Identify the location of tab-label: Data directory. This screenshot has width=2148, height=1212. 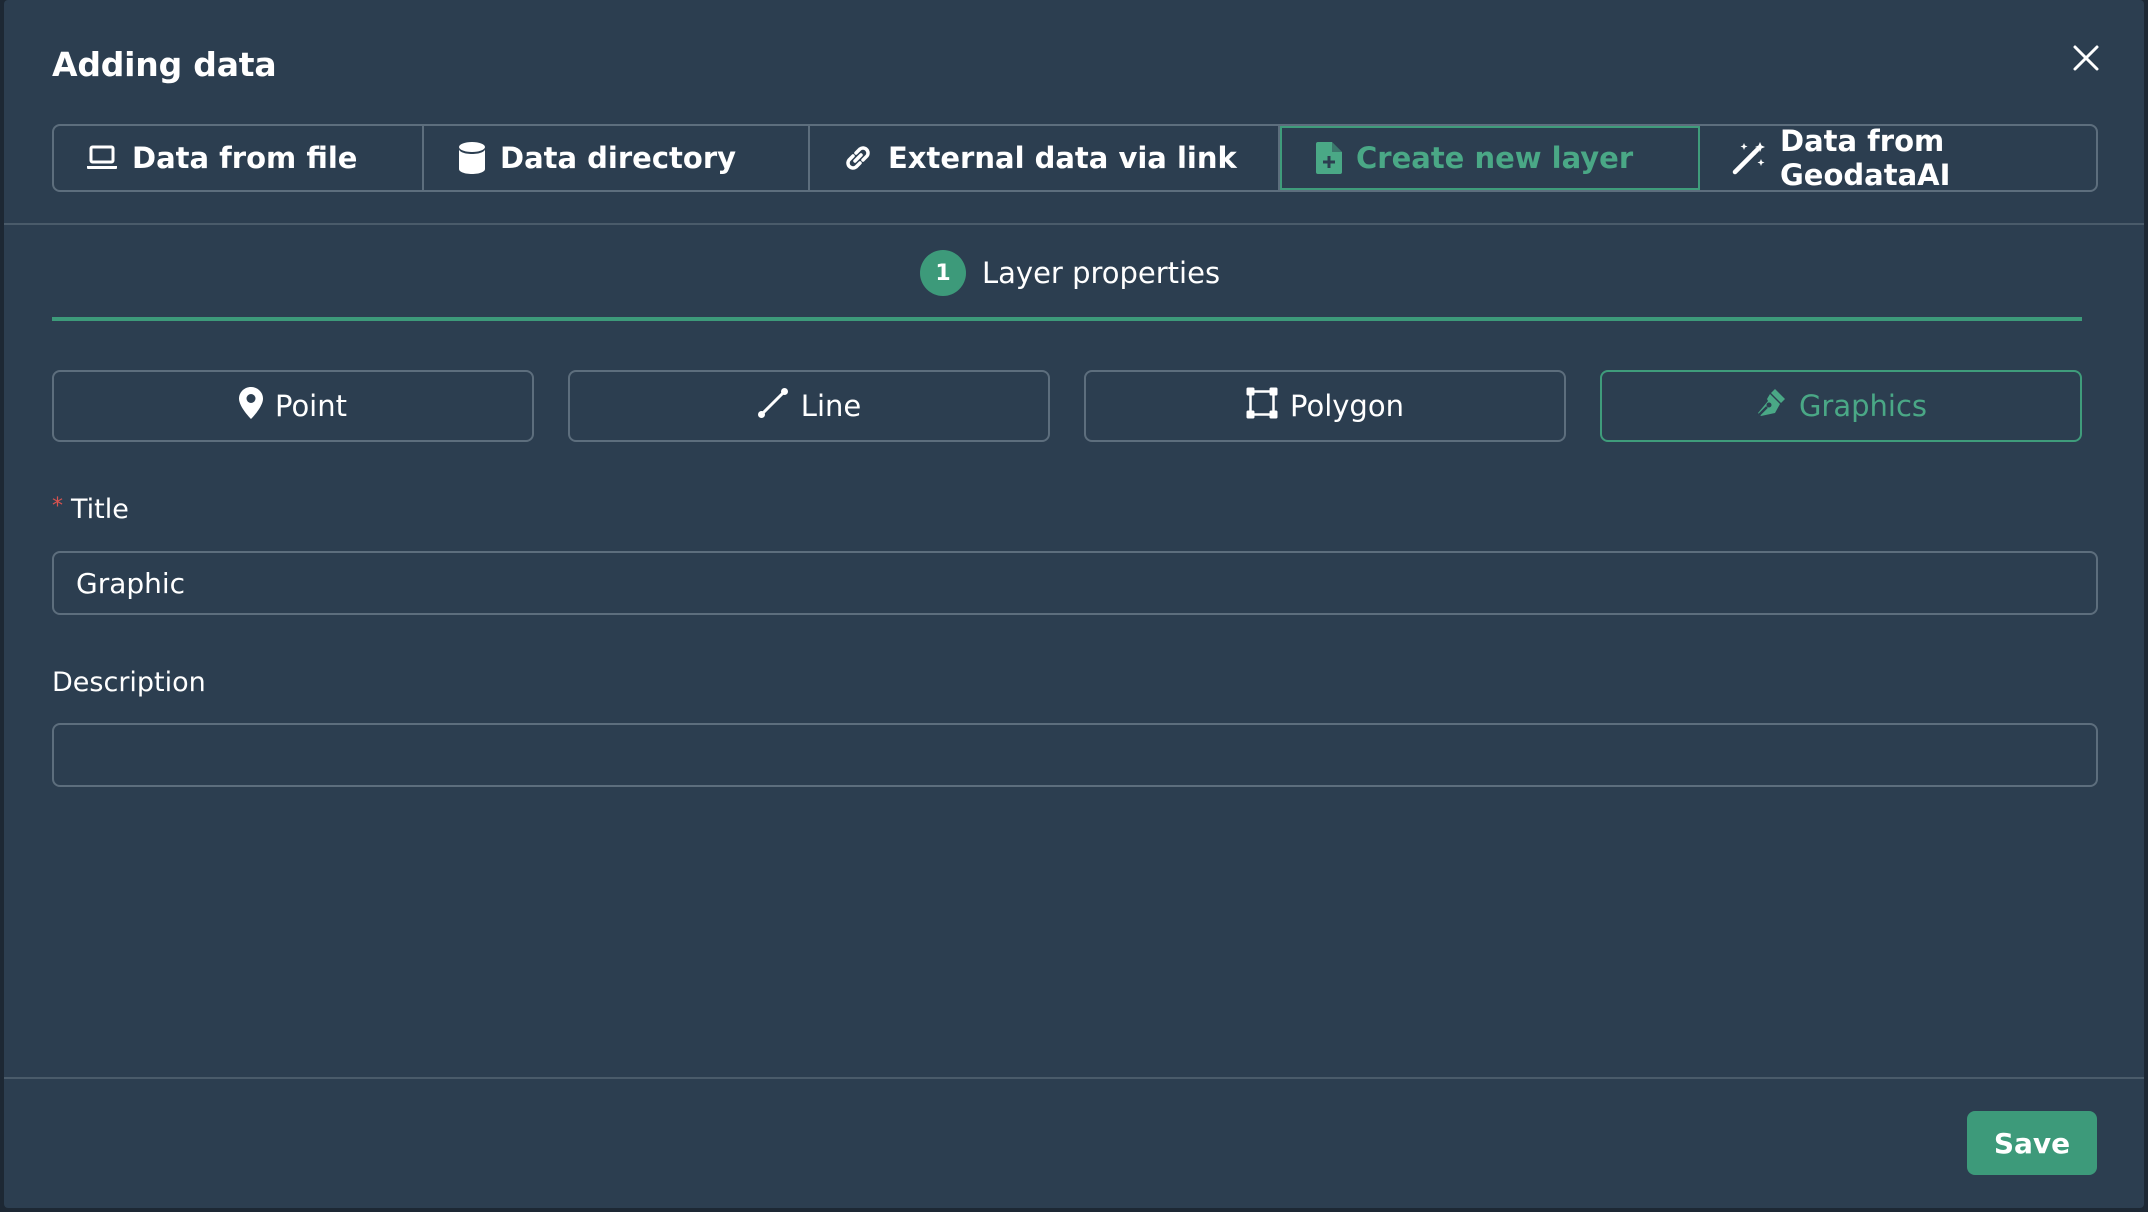
(618, 158).